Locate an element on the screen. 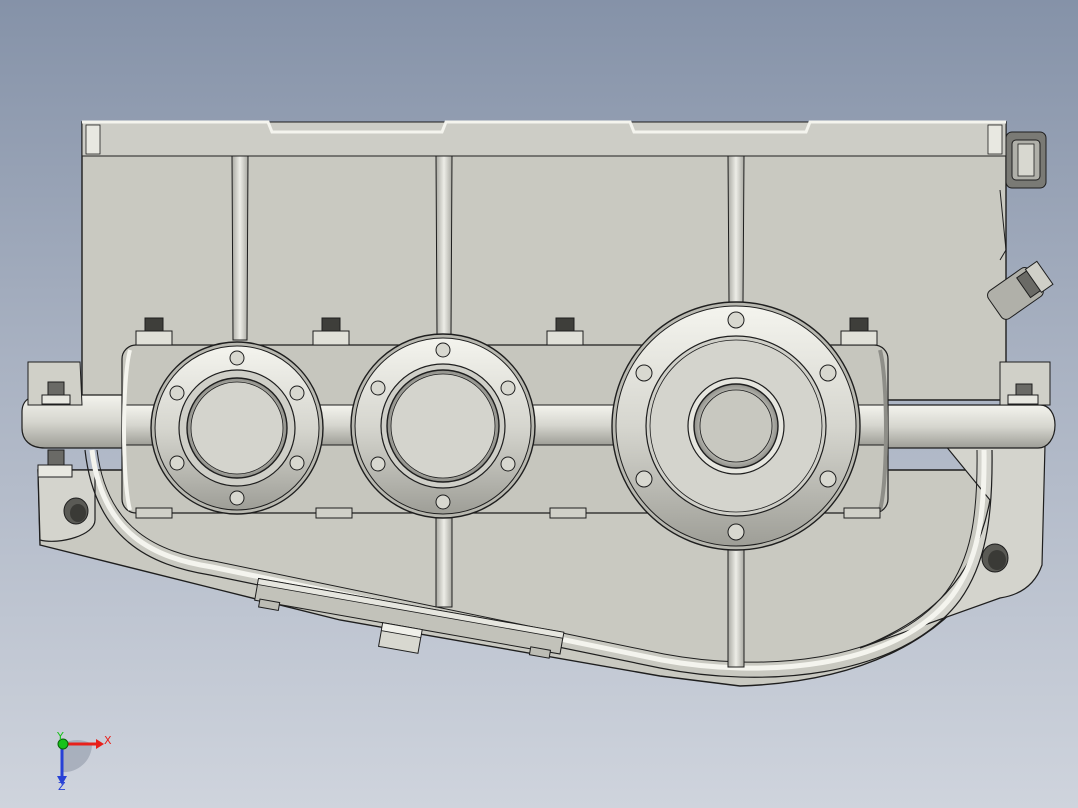  triad-y-label: Y is located at coordinates (60, 736).